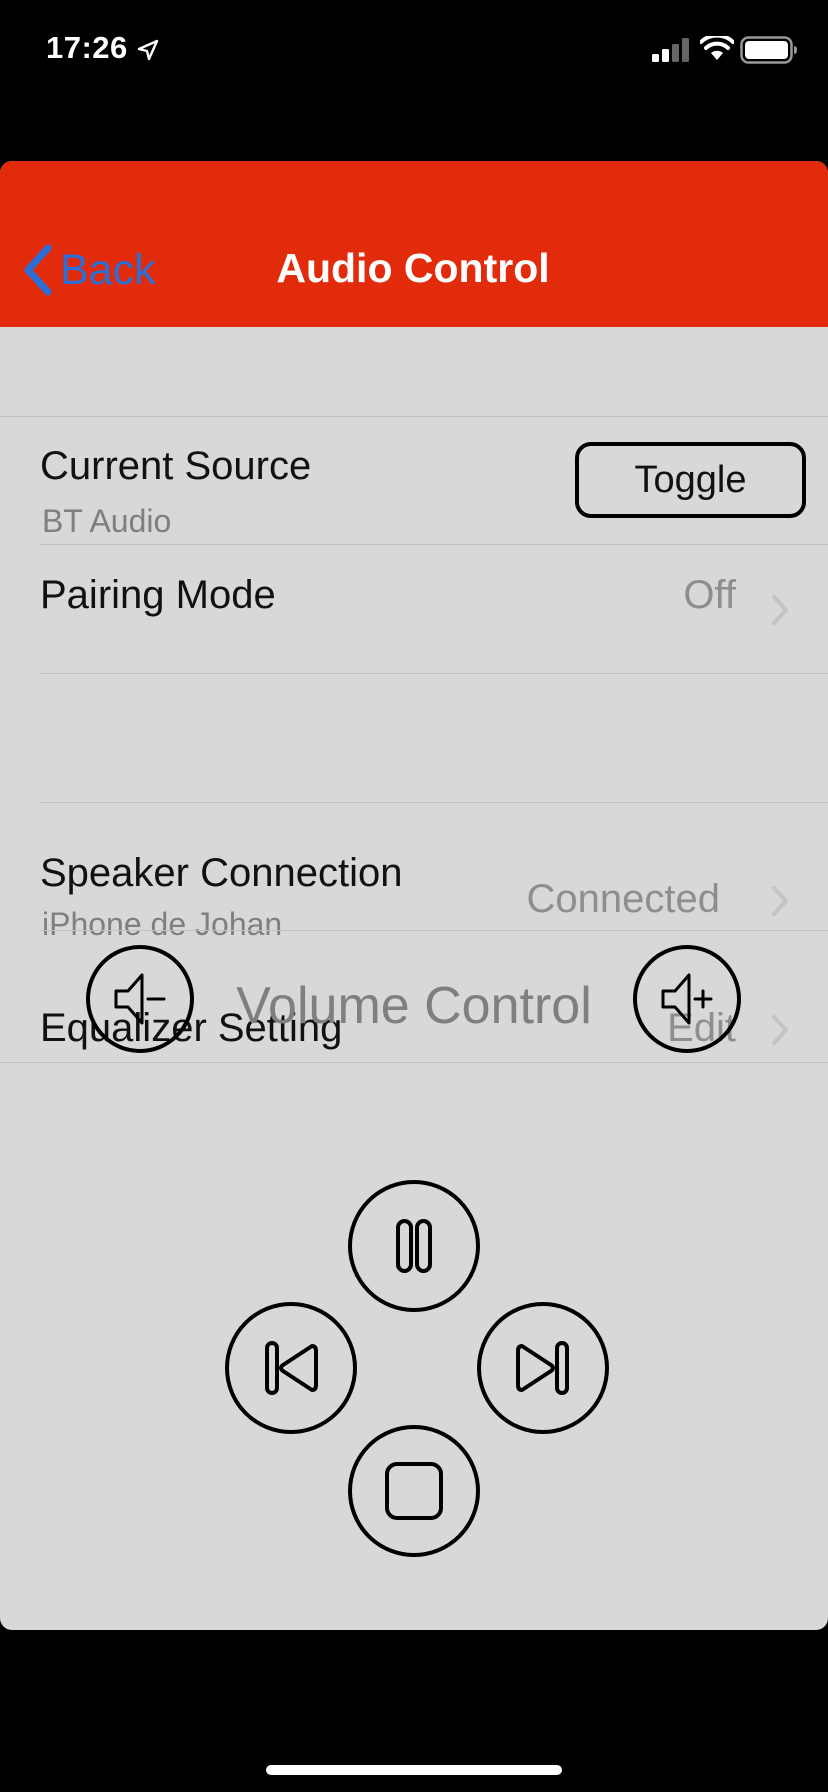 Image resolution: width=828 pixels, height=1792 pixels. Describe the element at coordinates (158, 595) in the screenshot. I see `pairing-mode-title: Pairing Mode` at that location.